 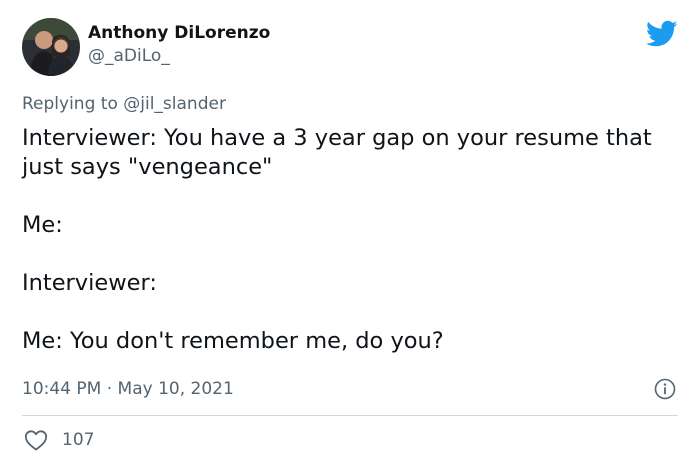 I want to click on like-action: 107, so click(x=59, y=440).